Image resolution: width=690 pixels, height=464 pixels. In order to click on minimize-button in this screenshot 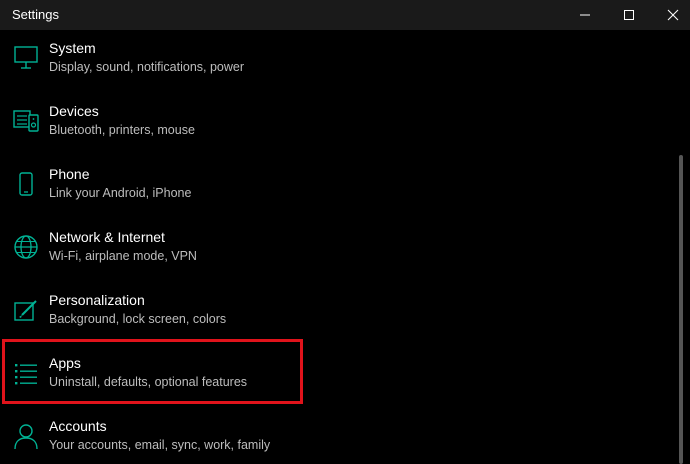, I will do `click(585, 15)`.